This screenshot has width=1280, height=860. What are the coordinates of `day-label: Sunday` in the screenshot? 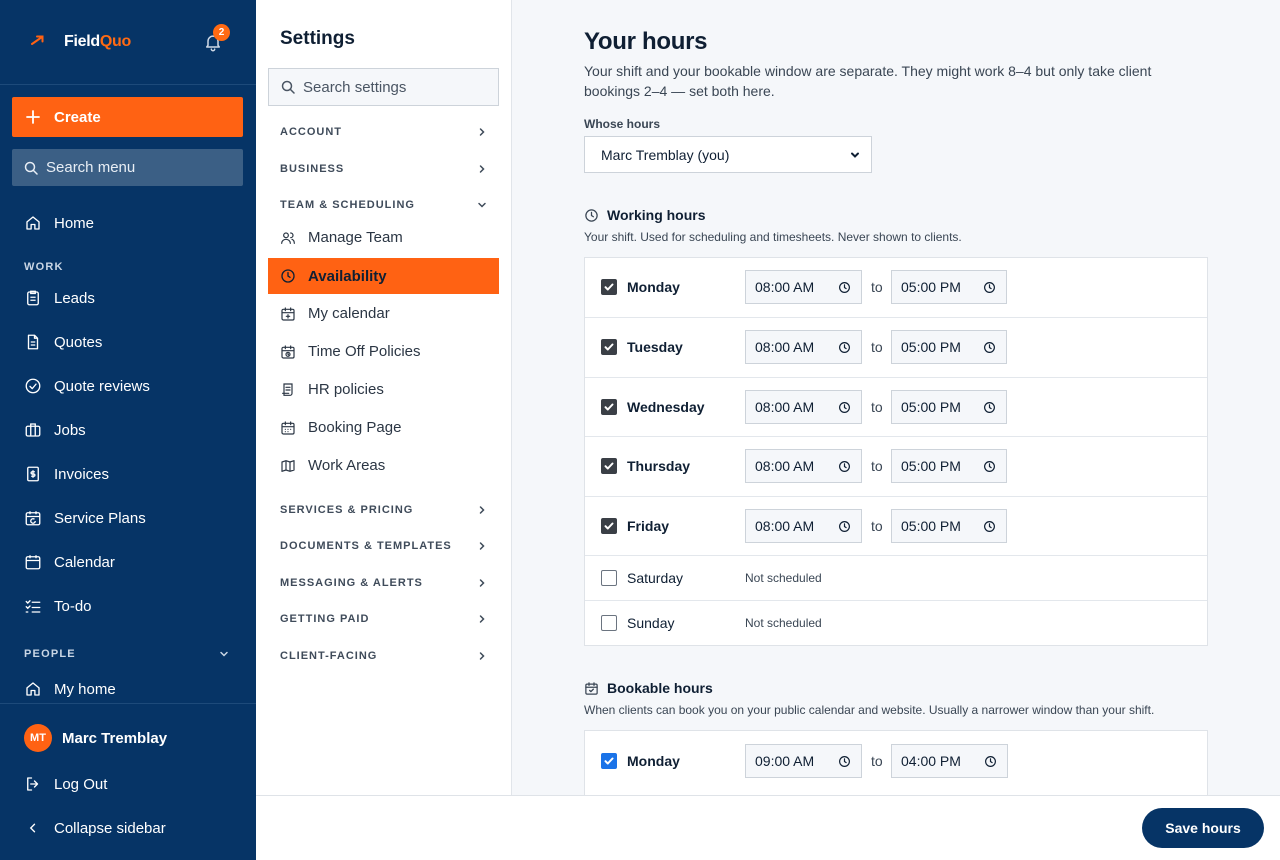 It's located at (651, 623).